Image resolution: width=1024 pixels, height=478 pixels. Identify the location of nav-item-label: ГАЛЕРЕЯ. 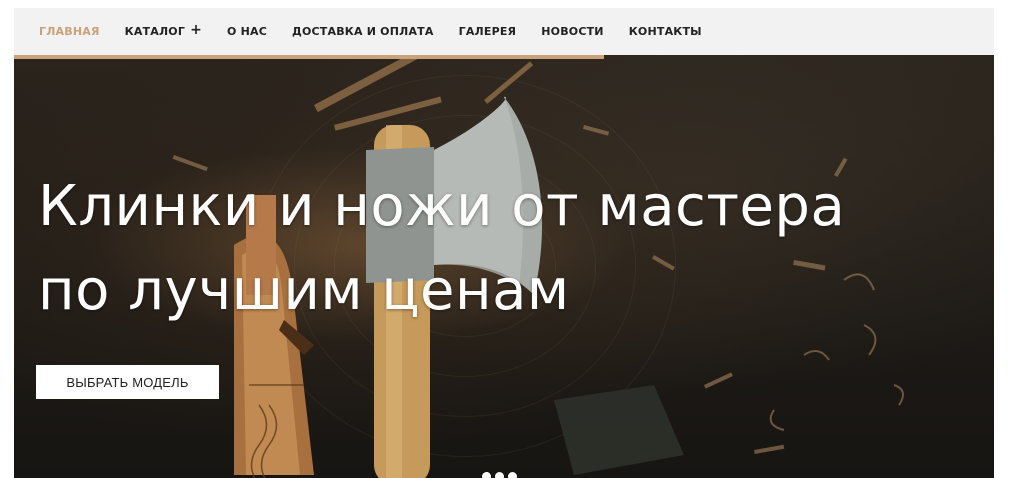
(487, 31).